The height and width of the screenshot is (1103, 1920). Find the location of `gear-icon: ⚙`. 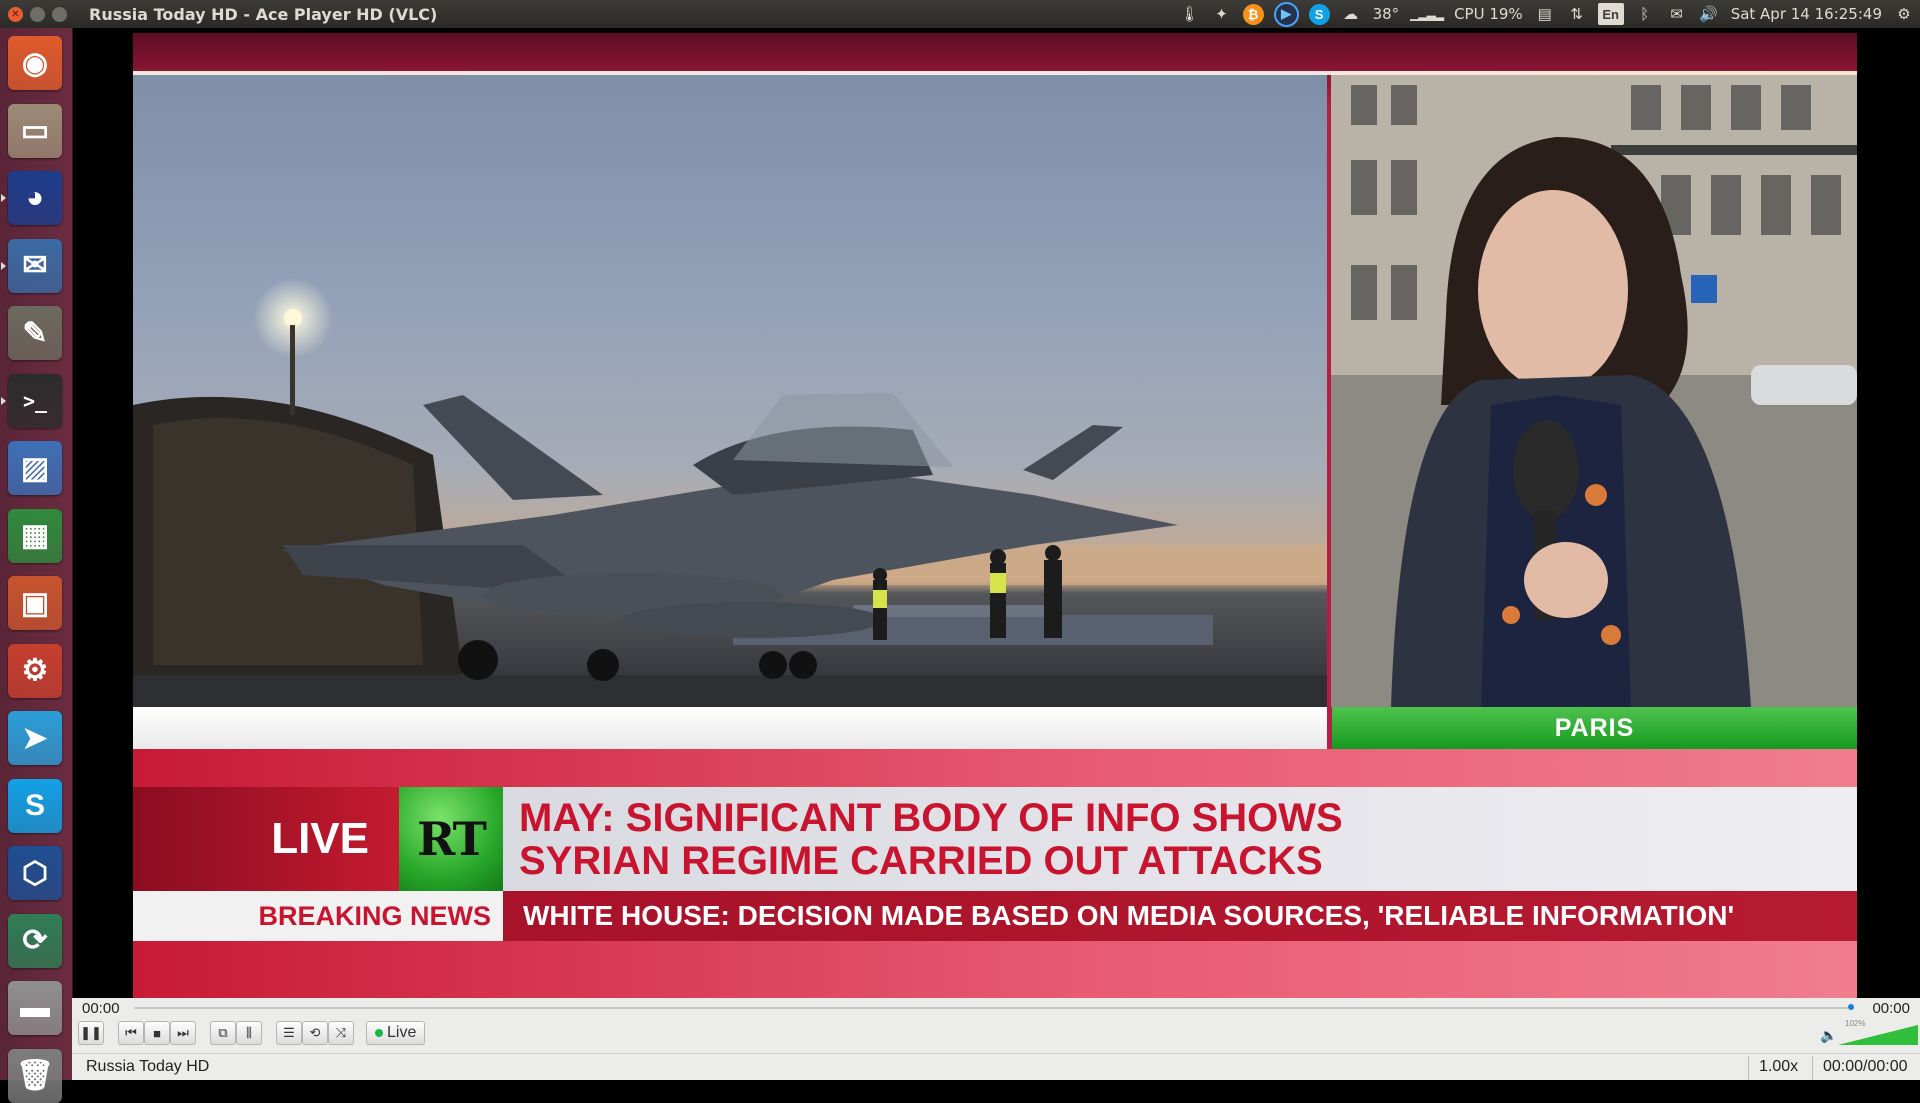

gear-icon: ⚙ is located at coordinates (1904, 14).